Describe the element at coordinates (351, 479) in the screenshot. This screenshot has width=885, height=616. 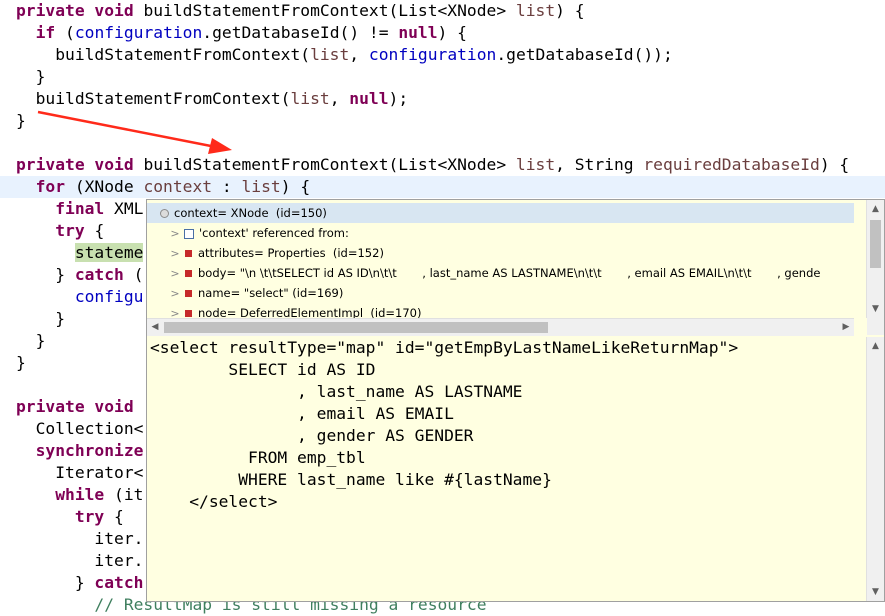
I see `detail-line: WHERE last_name like #{lastName}` at that location.